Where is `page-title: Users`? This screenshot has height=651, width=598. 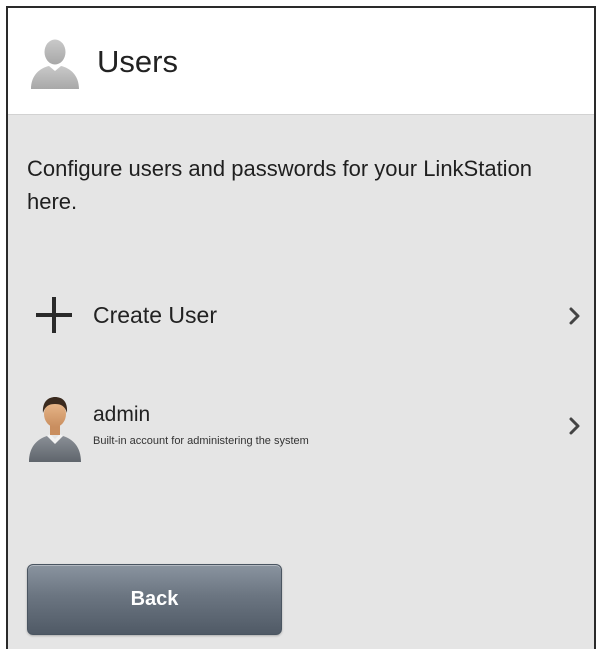 page-title: Users is located at coordinates (137, 61).